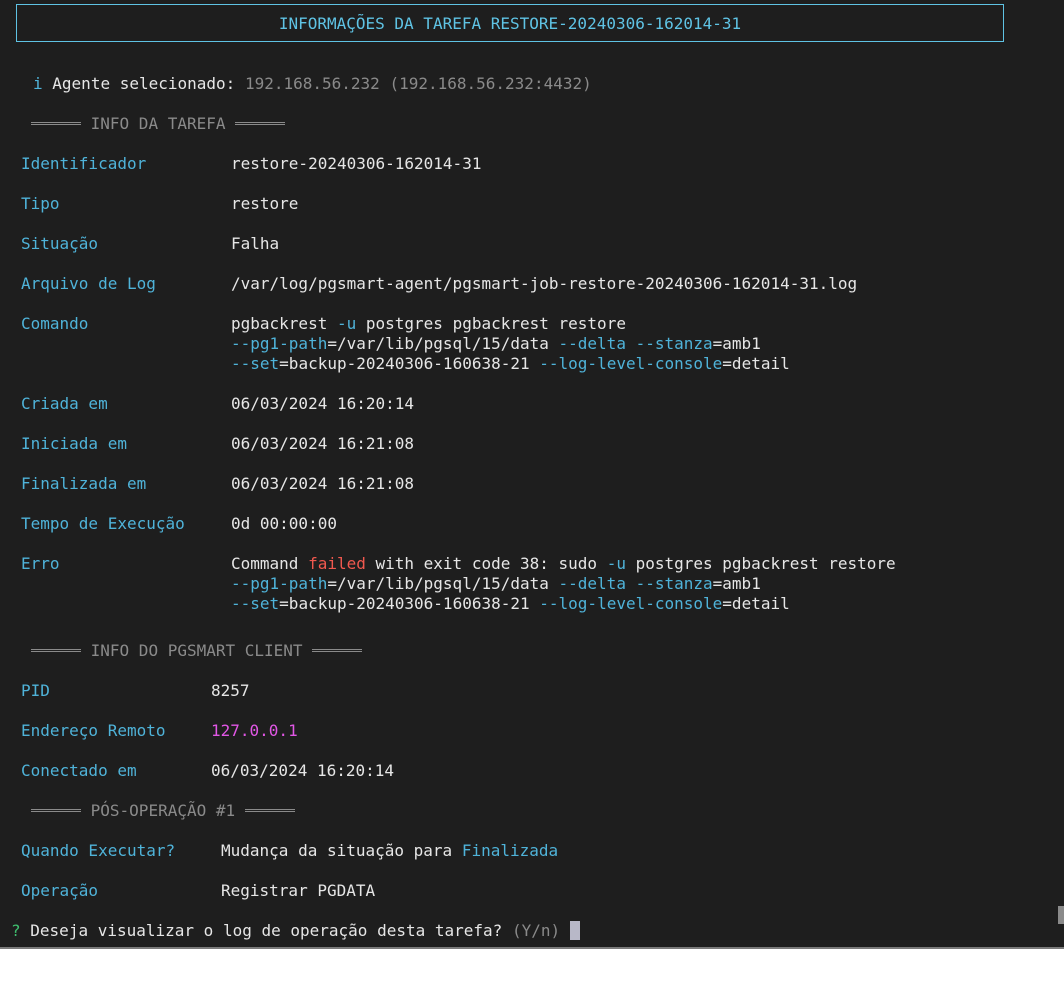 The height and width of the screenshot is (1004, 1064). I want to click on section-heading-label: INFO DA TAREFA, so click(158, 123).